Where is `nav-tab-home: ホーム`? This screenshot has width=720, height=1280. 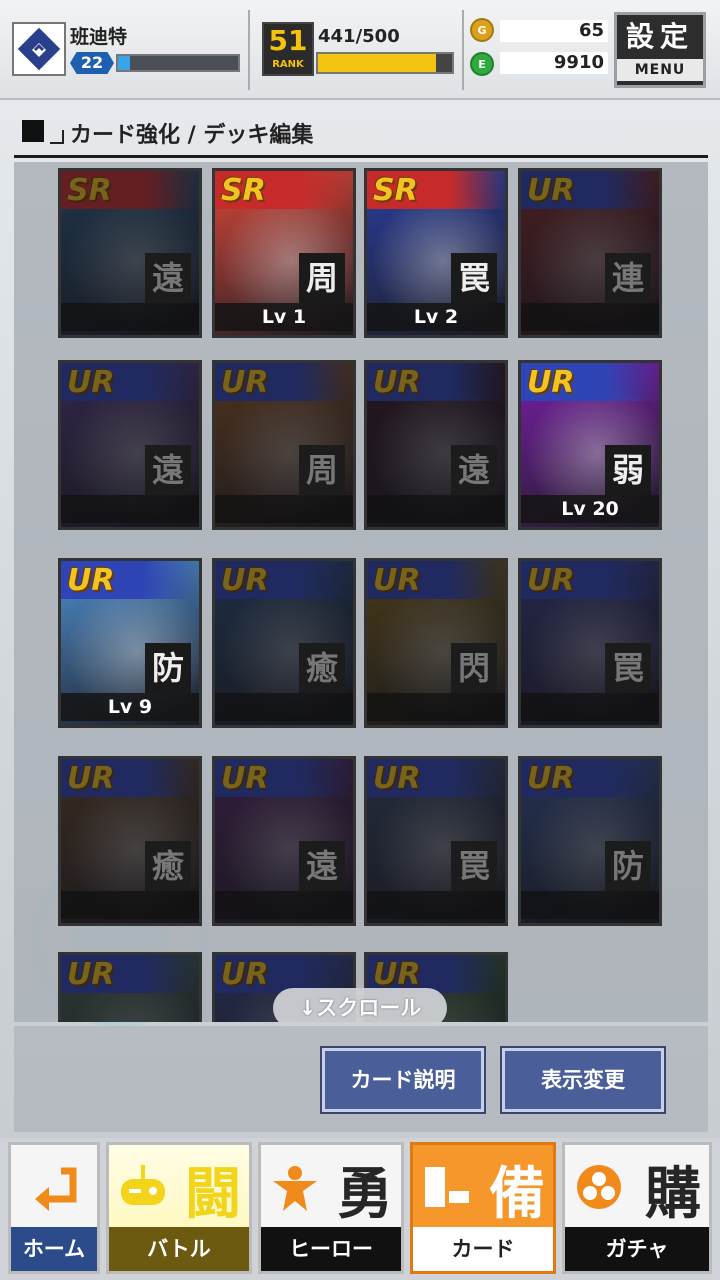 nav-tab-home: ホーム is located at coordinates (54, 1208).